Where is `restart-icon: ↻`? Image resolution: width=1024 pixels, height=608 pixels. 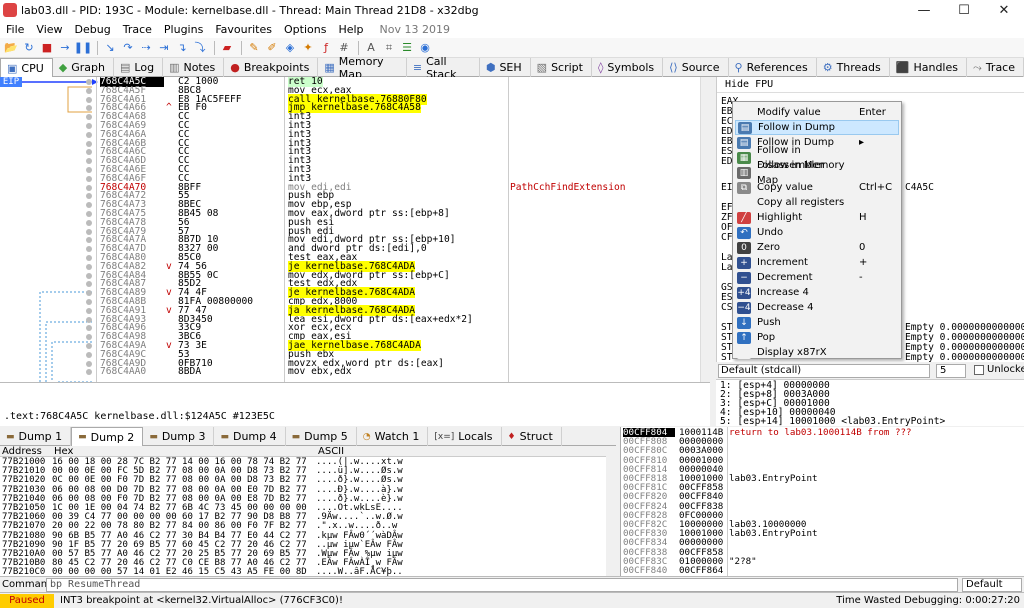
restart-icon: ↻ is located at coordinates (29, 48).